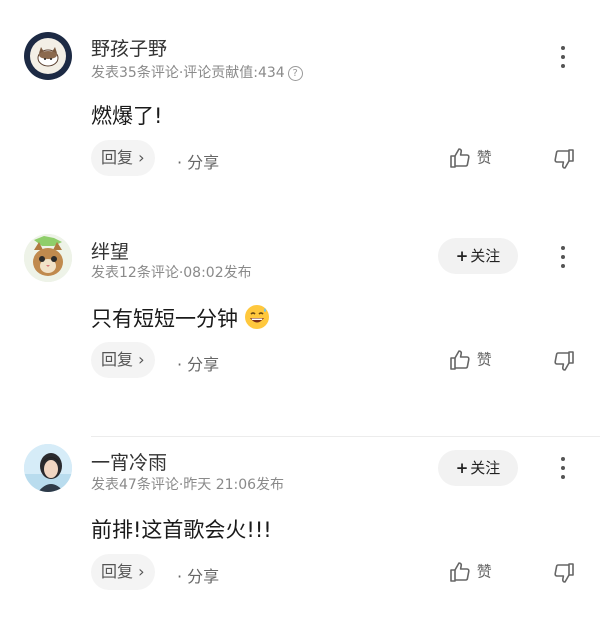 The image size is (600, 617). Describe the element at coordinates (129, 47) in the screenshot. I see `username: 野孩子野` at that location.